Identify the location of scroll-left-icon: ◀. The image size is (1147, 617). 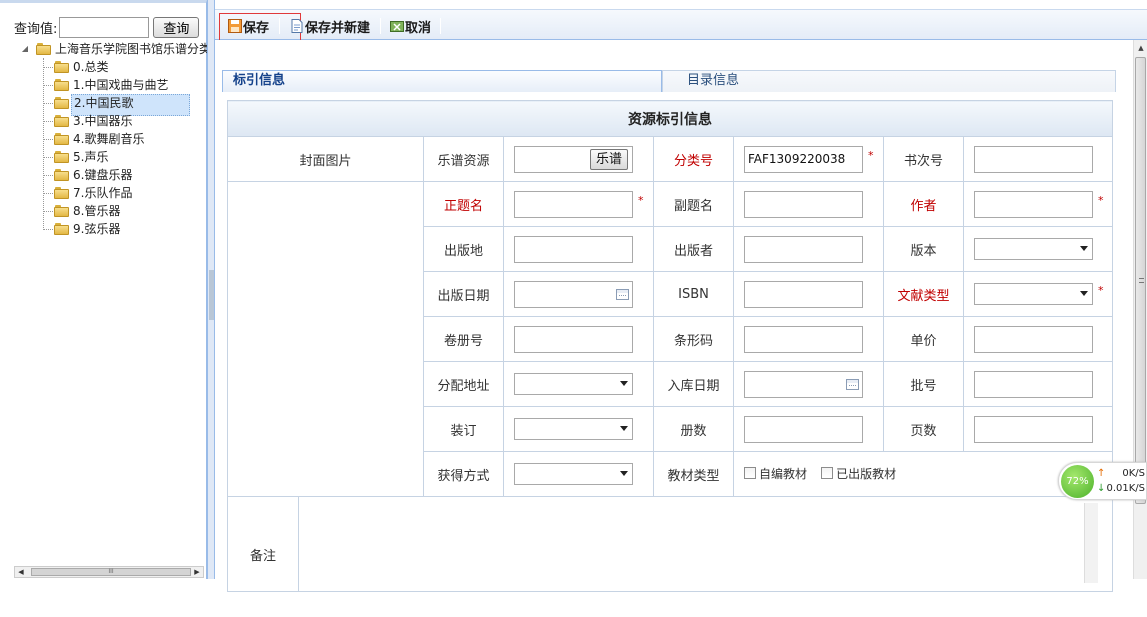
(21, 572).